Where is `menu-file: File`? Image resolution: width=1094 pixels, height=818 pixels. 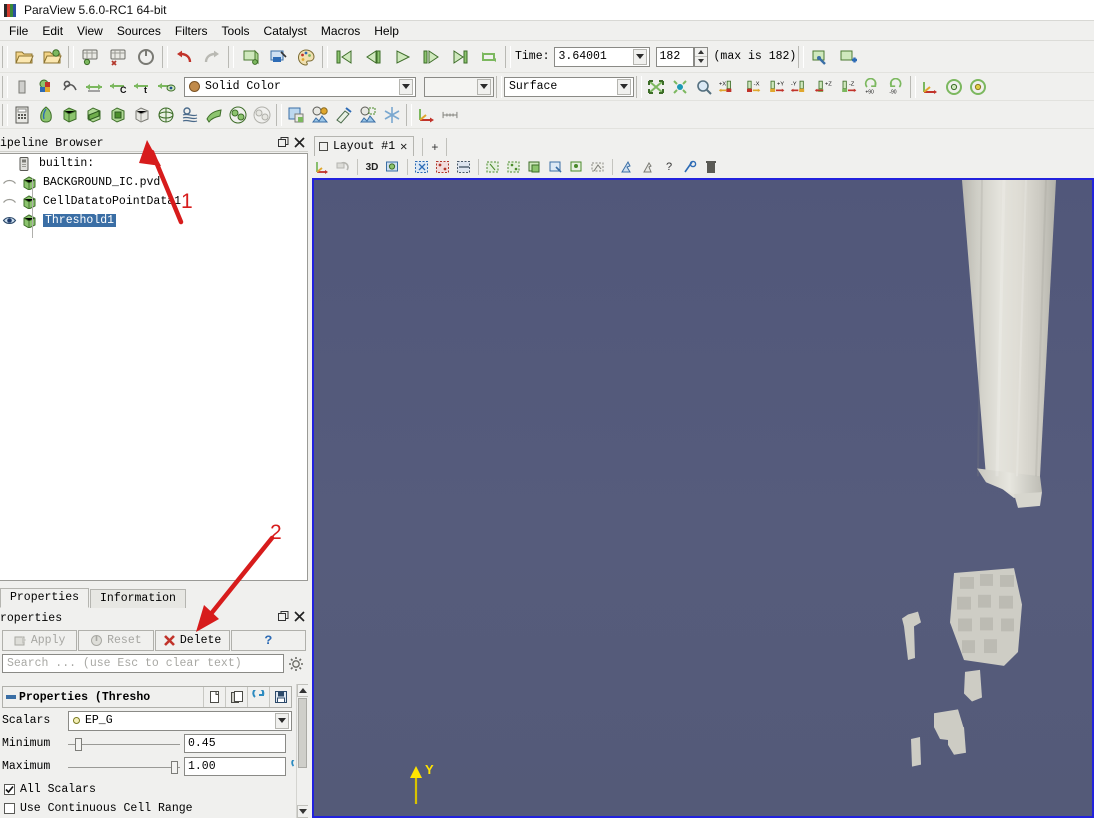
menu-file: File is located at coordinates (18, 31).